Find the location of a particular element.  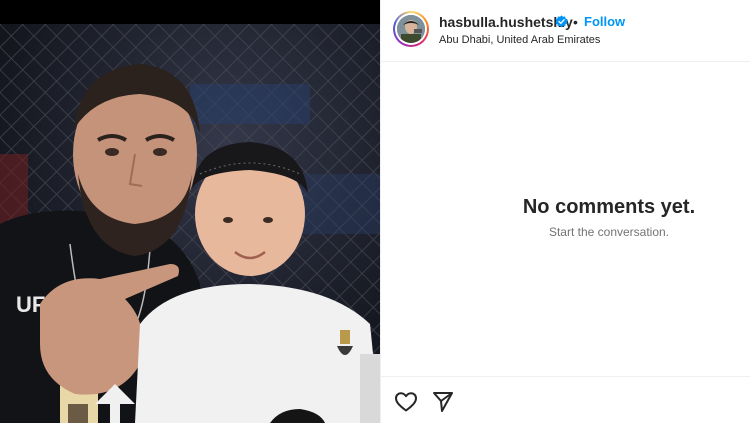

avatar is located at coordinates (411, 29).